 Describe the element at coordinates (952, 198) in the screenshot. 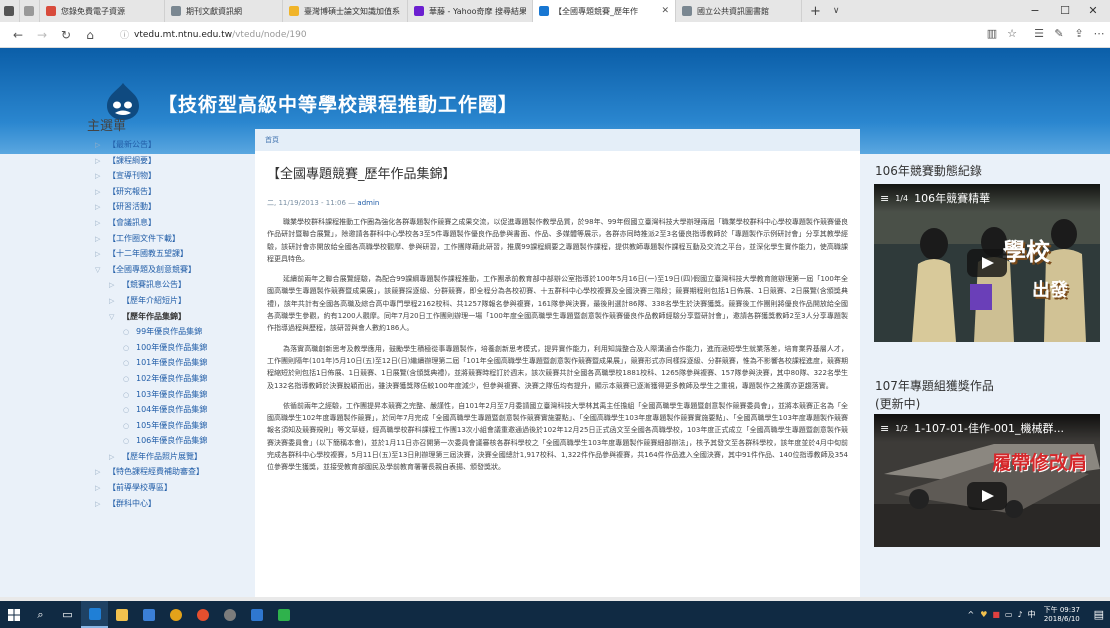

I see `video-title: 106年競賽精華` at that location.